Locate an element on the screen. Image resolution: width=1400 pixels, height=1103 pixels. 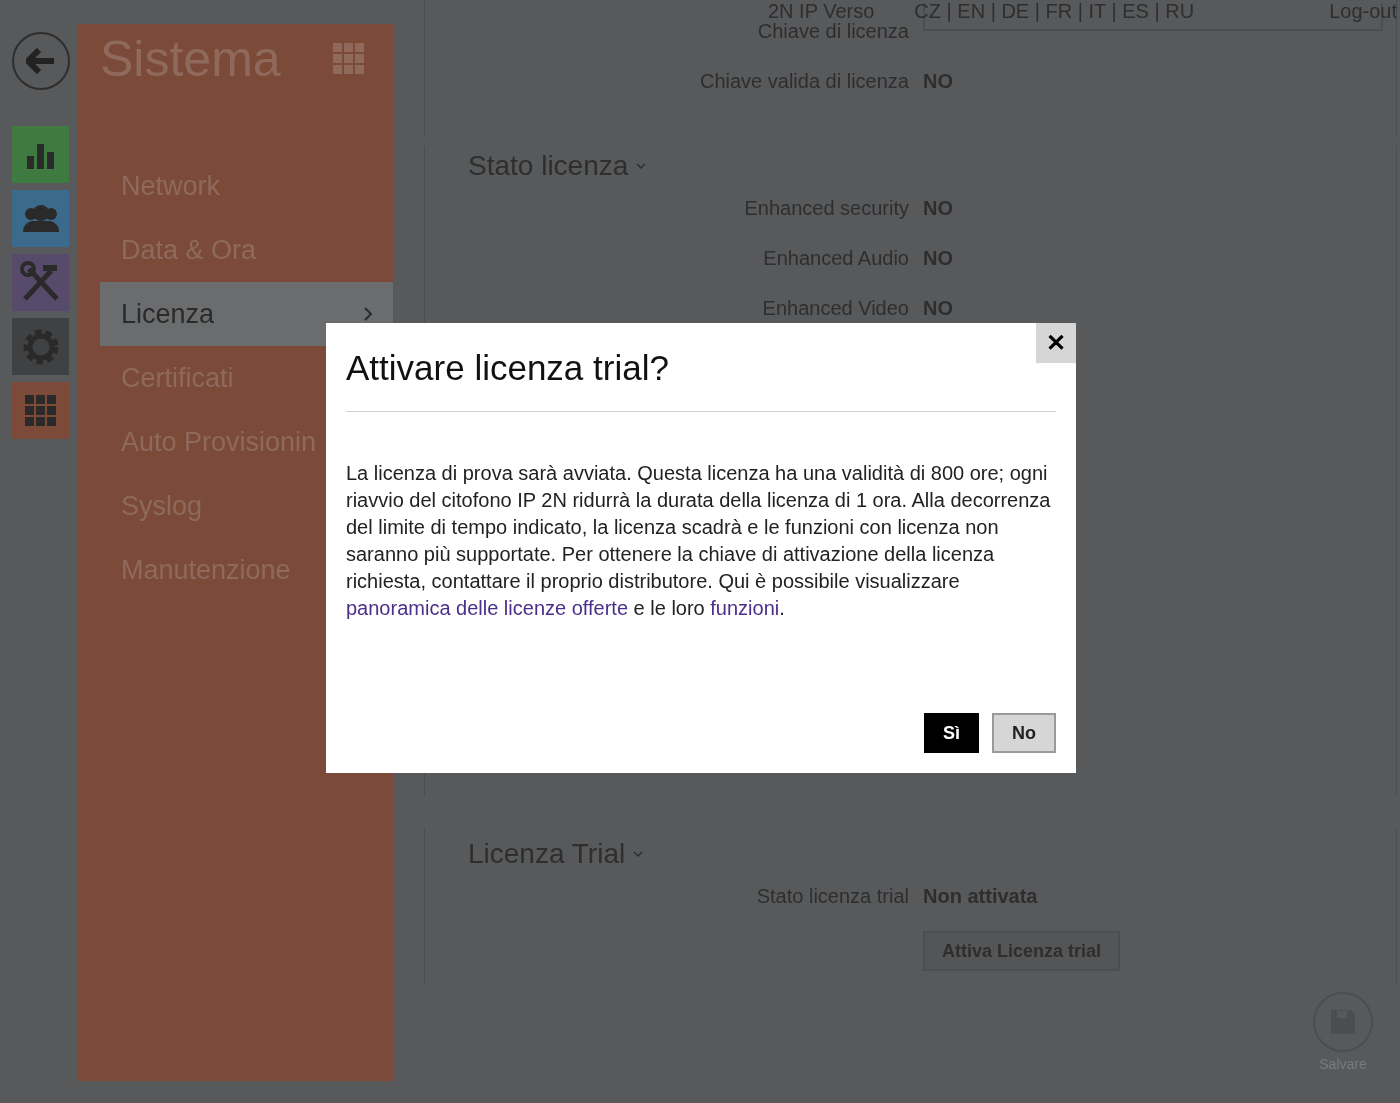
sidebar-item: Licenza is located at coordinates (246, 314).